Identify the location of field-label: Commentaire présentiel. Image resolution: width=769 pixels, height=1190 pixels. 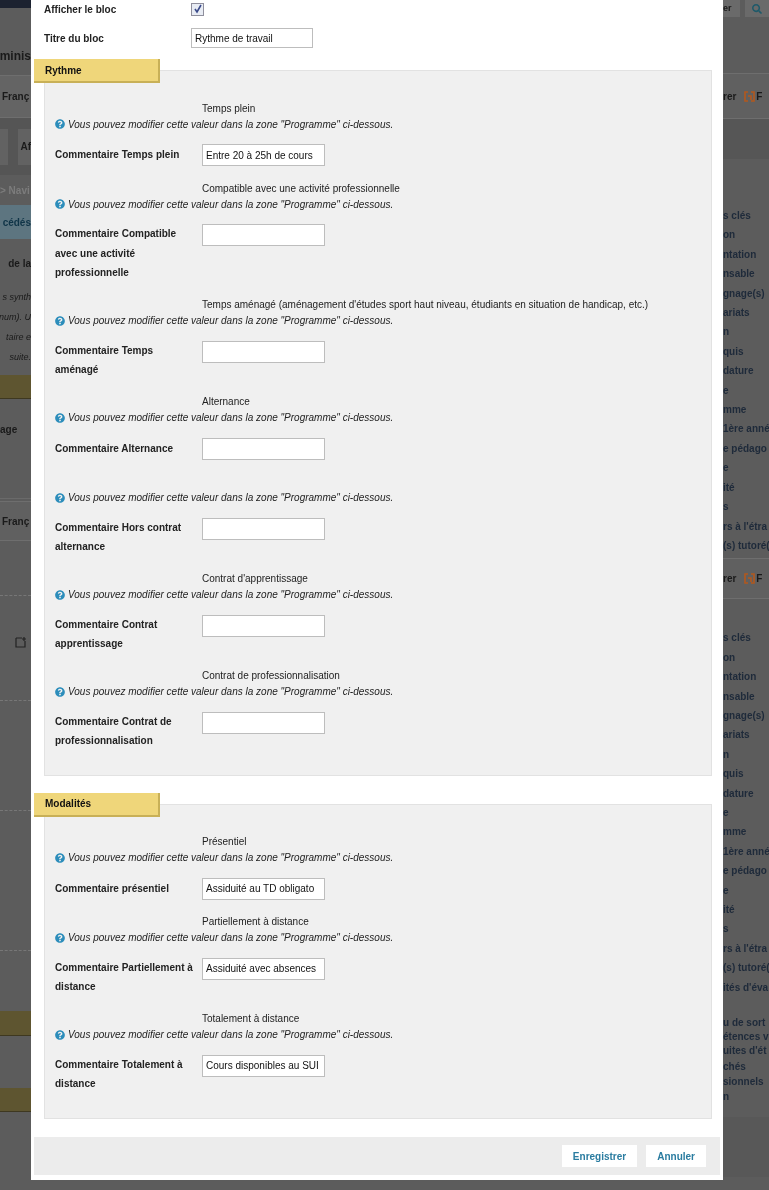
(112, 888).